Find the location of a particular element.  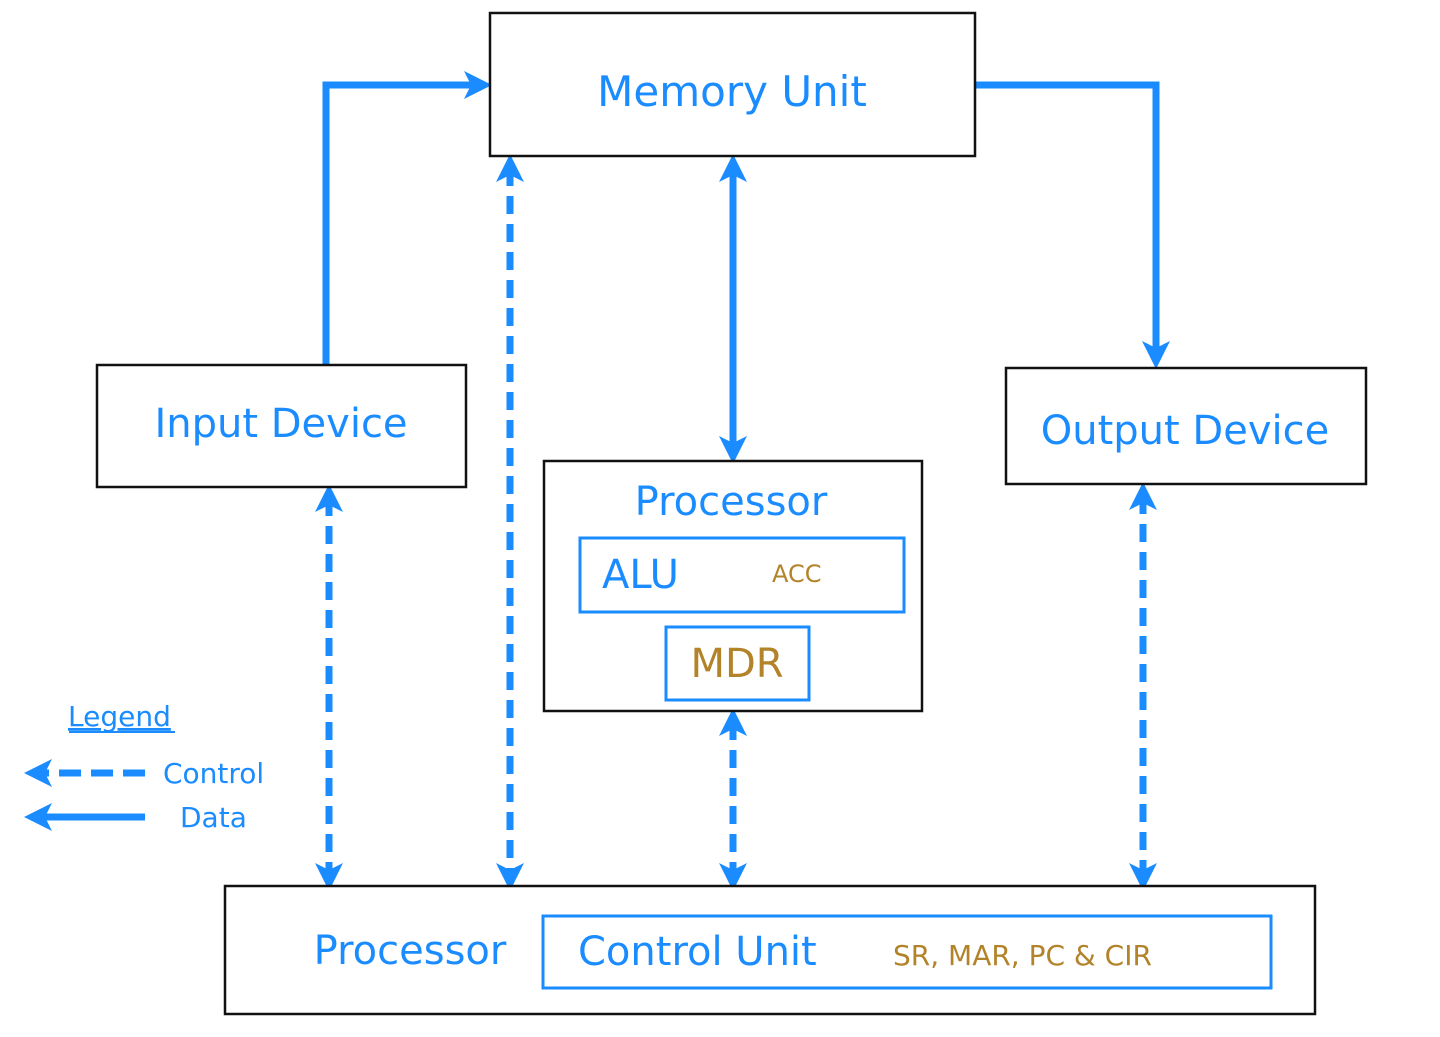

processor-bottom-label: Processor is located at coordinates (410, 951).